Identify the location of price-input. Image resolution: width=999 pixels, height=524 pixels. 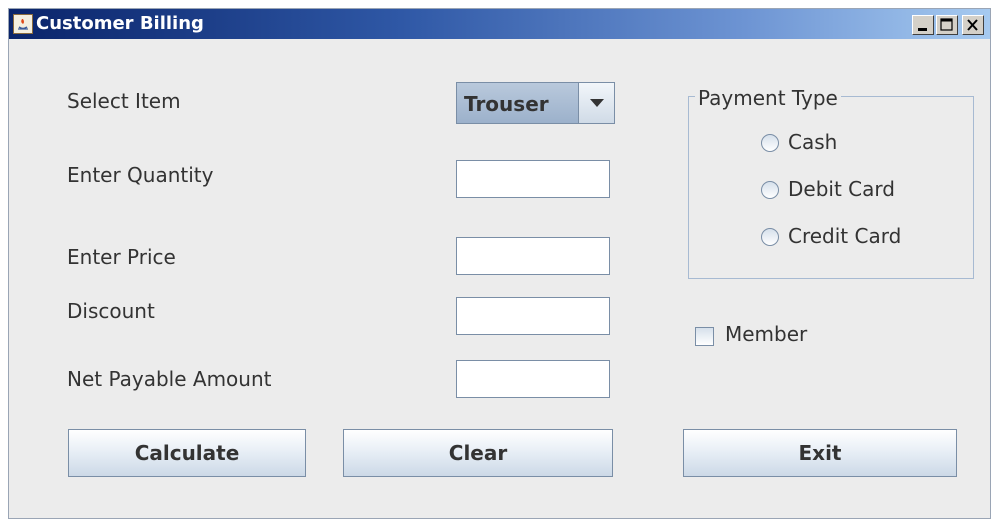
(533, 256).